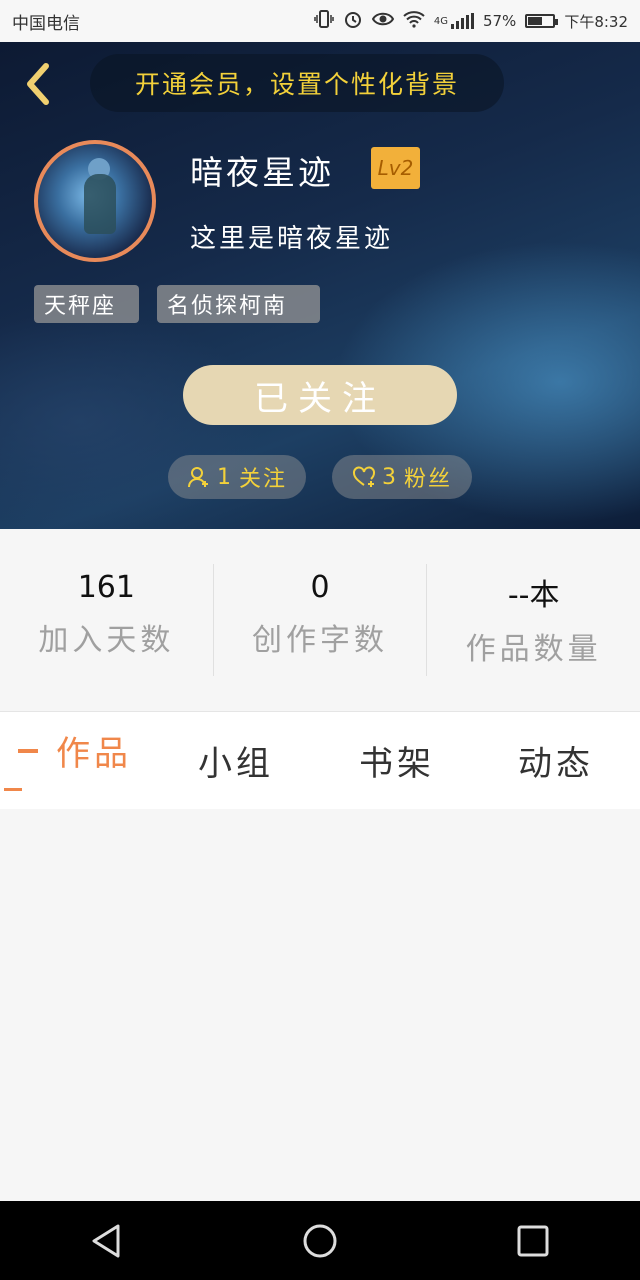 This screenshot has width=640, height=1280. What do you see at coordinates (28, 750) in the screenshot?
I see `tab-active-dash` at bounding box center [28, 750].